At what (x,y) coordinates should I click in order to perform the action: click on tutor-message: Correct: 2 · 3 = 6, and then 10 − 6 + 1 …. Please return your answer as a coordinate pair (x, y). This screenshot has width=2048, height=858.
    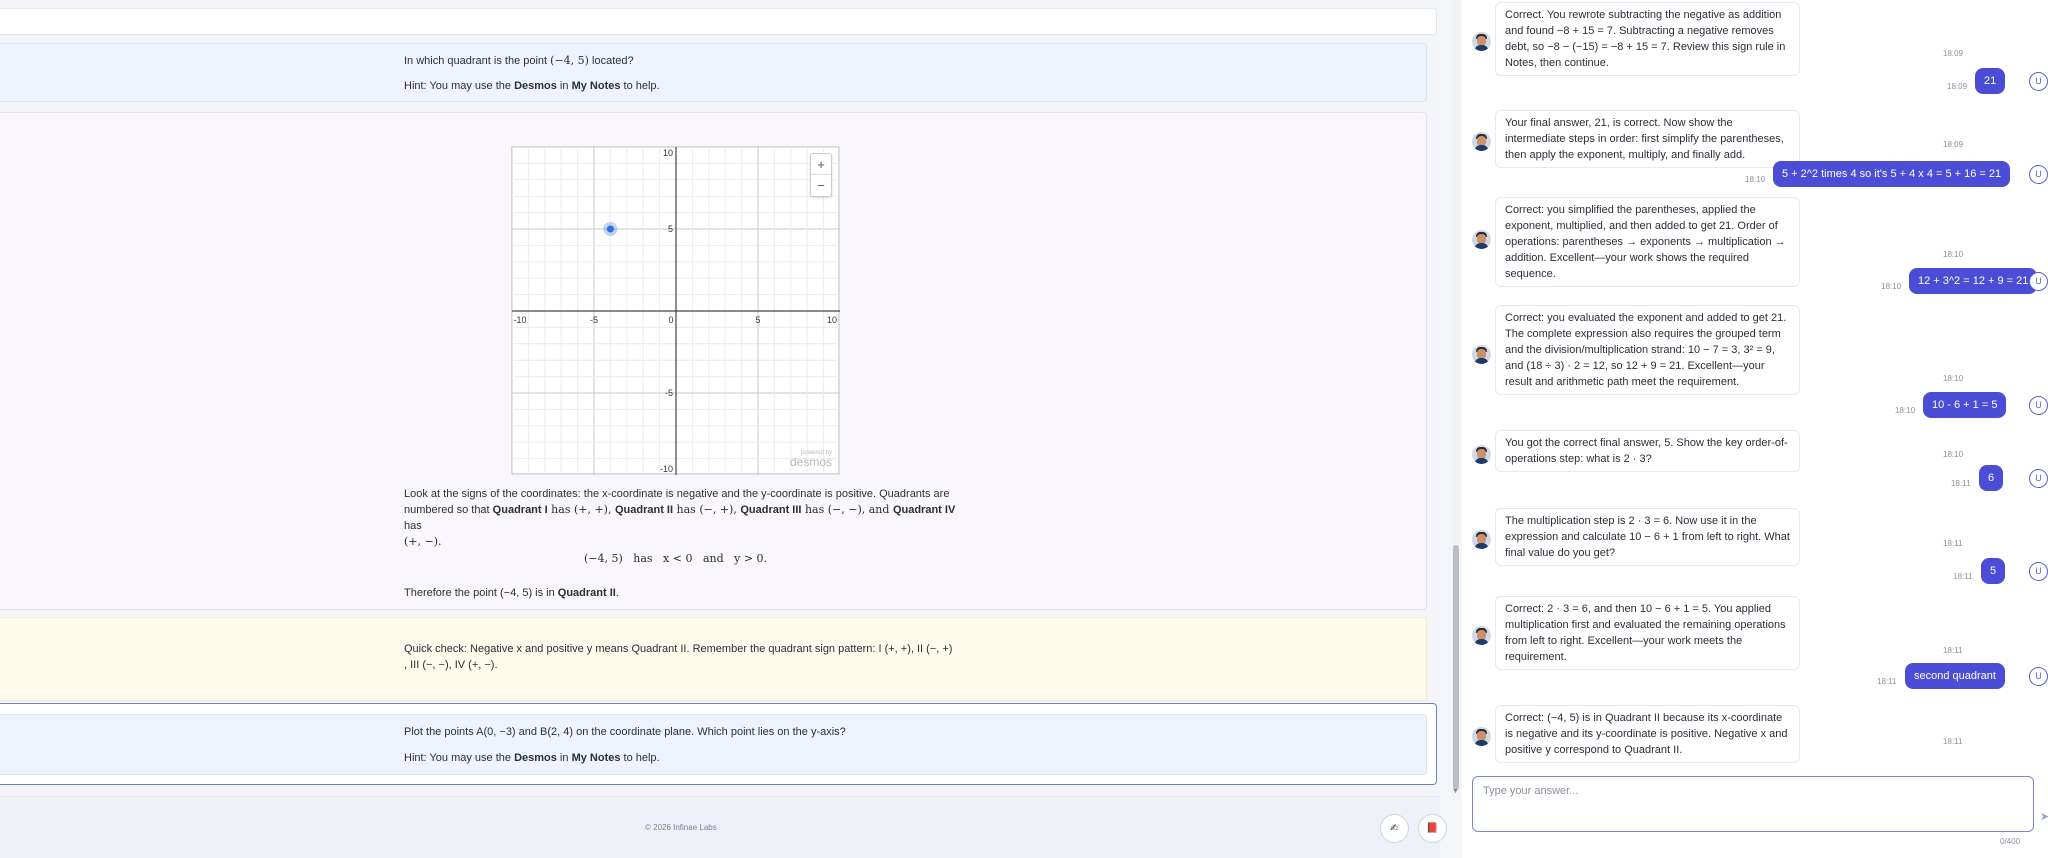
    Looking at the image, I should click on (1647, 633).